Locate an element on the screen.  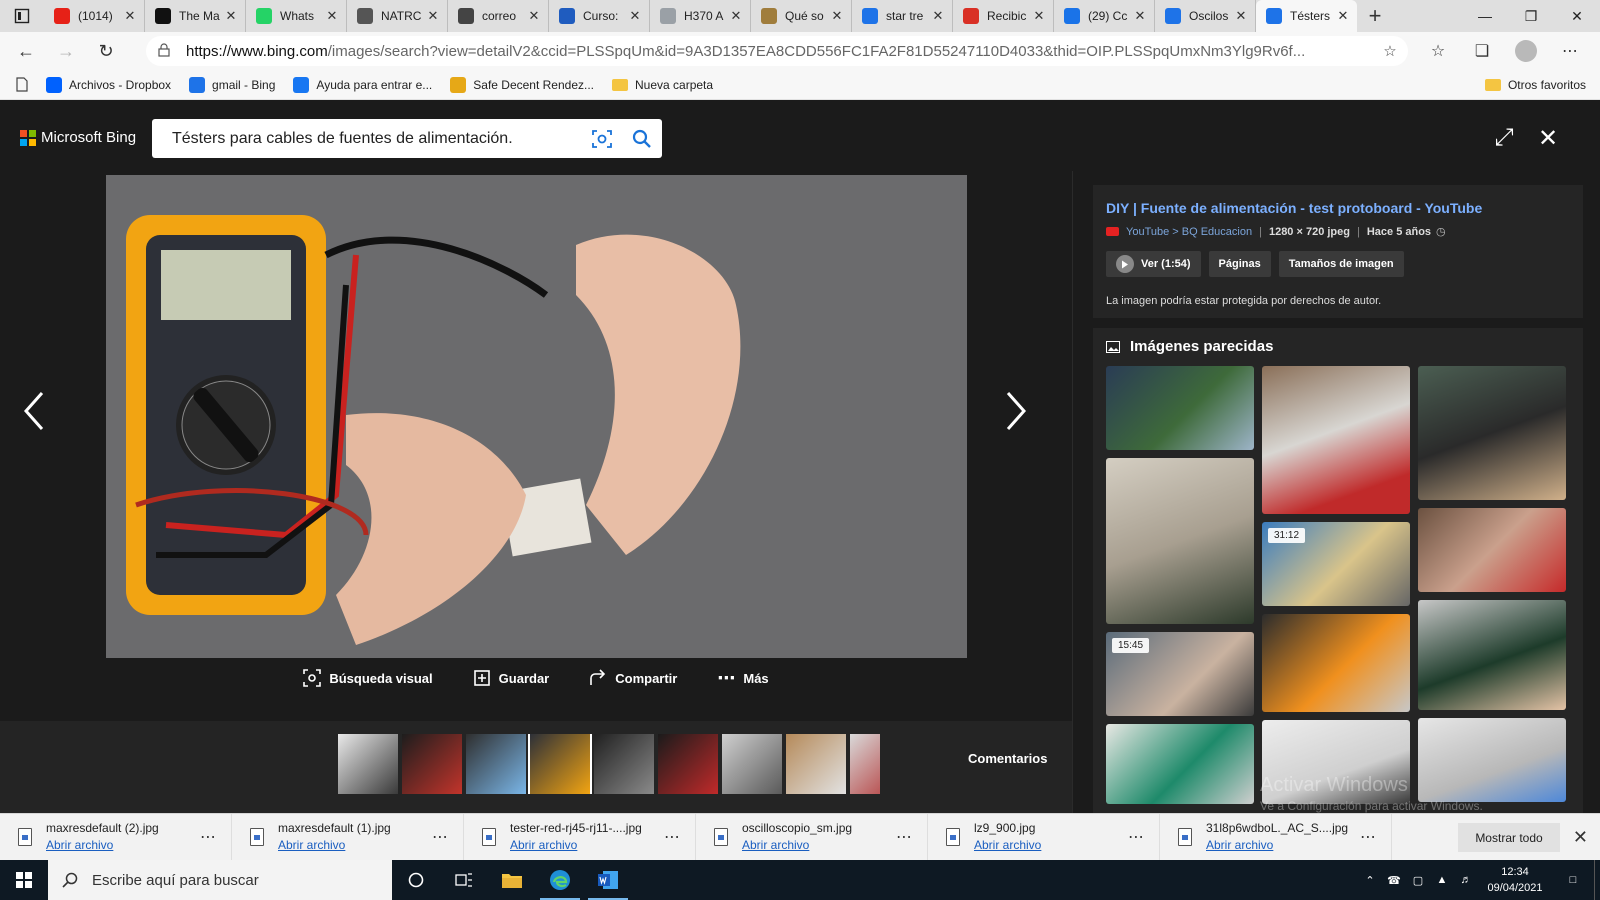
display-icon: ▢ is located at coordinates (1418, 880).